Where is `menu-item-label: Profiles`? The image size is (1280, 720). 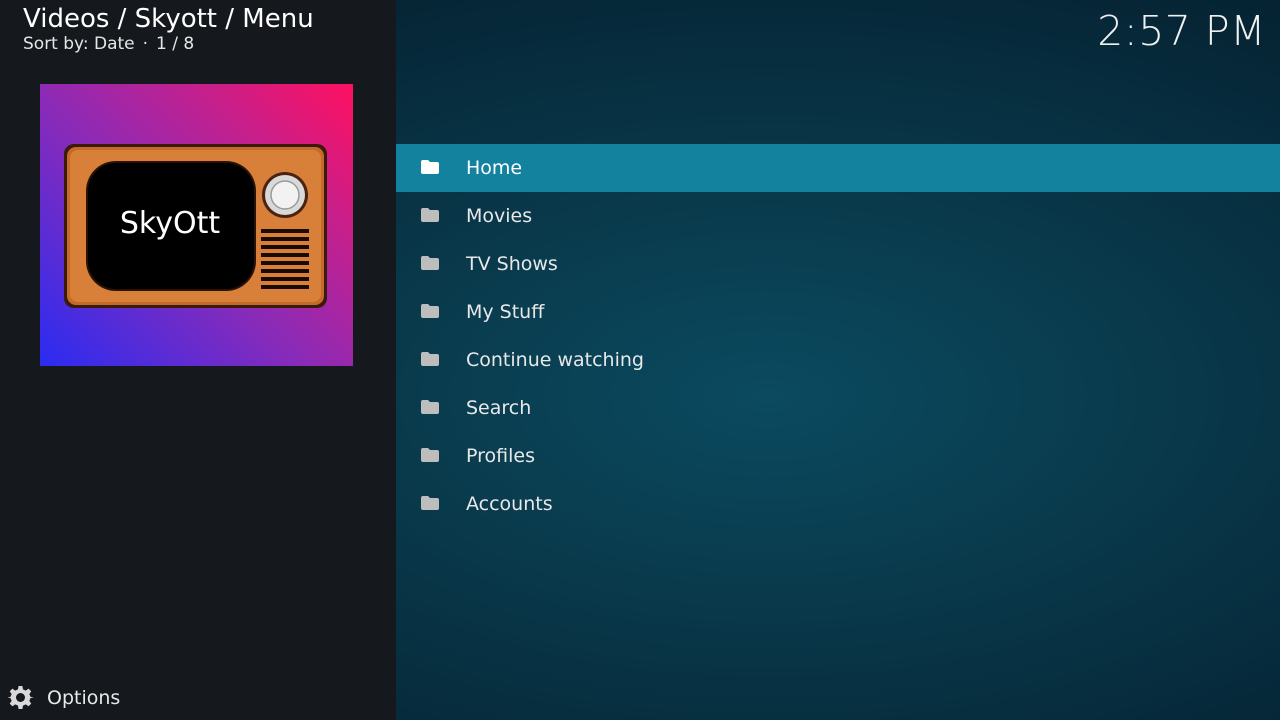 menu-item-label: Profiles is located at coordinates (500, 456).